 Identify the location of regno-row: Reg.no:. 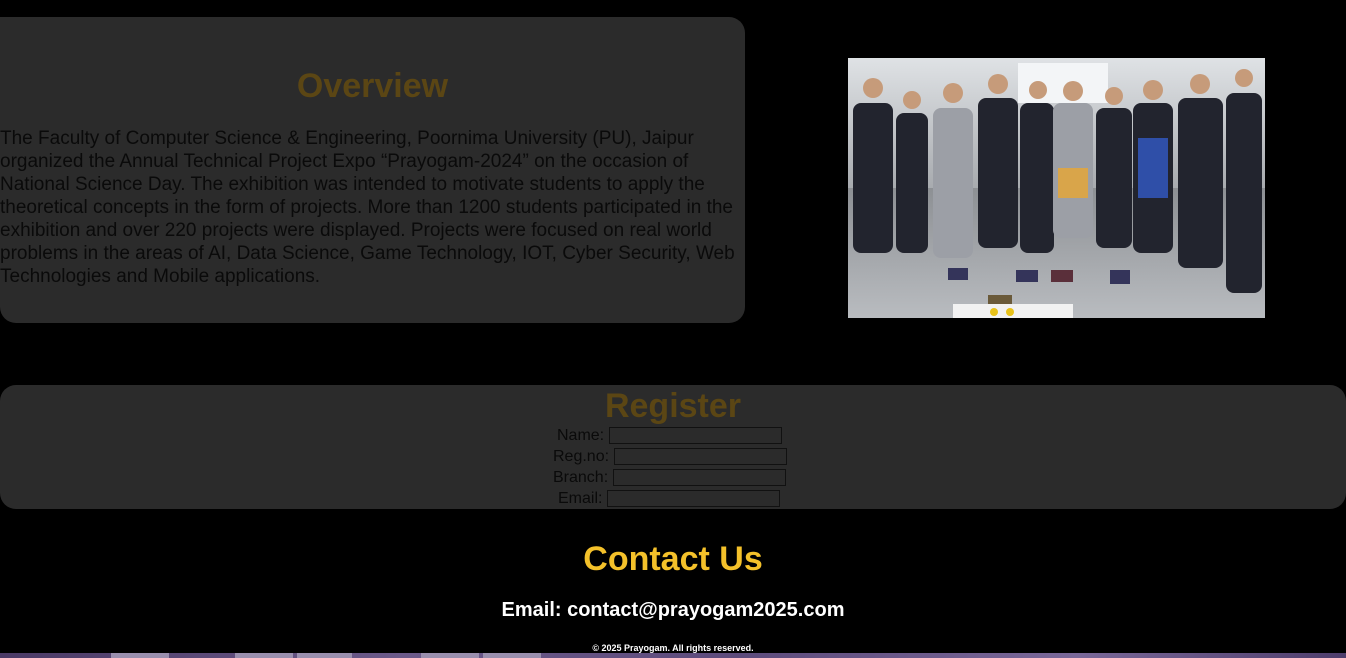
(670, 456).